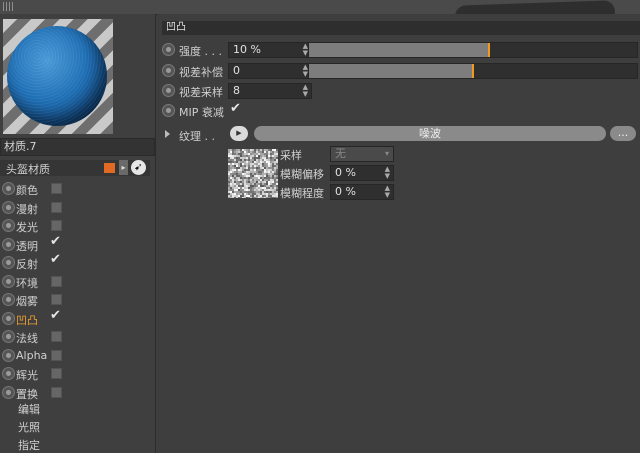 The height and width of the screenshot is (453, 640). What do you see at coordinates (29, 427) in the screenshot?
I see `sidebar-item-lighting: 光照` at bounding box center [29, 427].